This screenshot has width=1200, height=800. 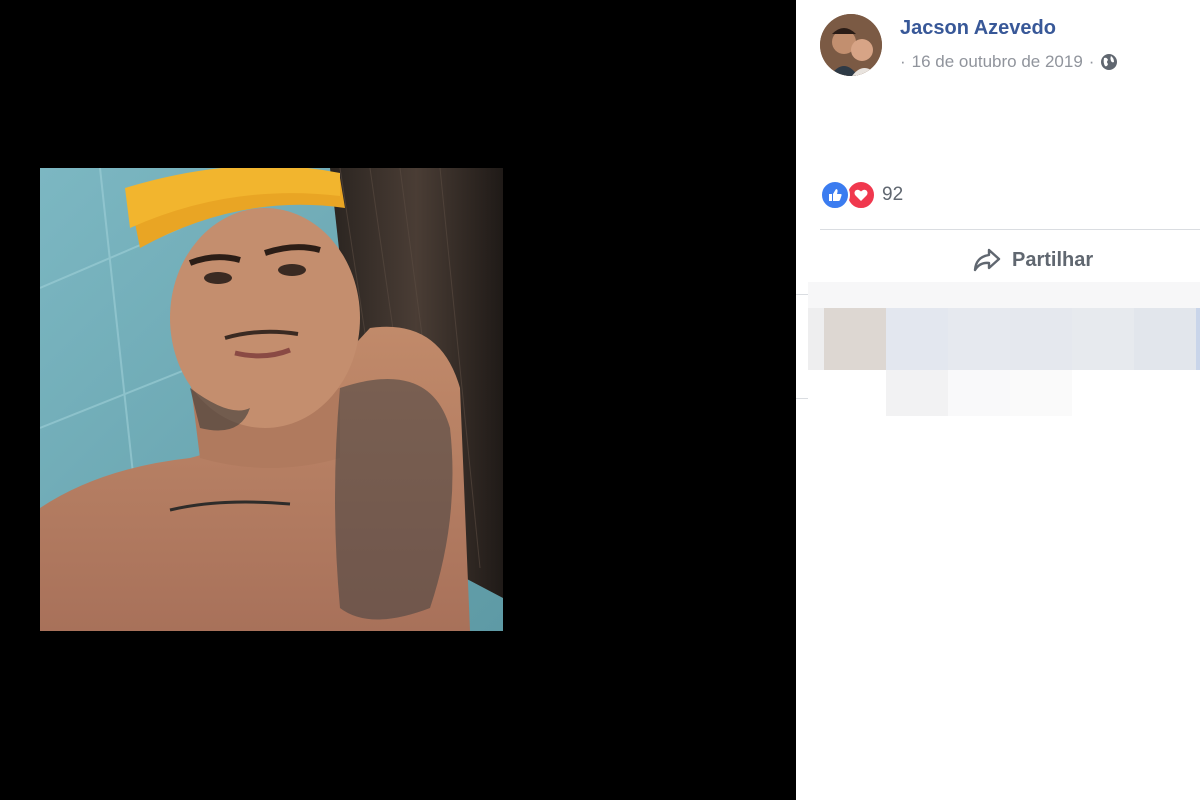 I want to click on love-icon, so click(x=861, y=195).